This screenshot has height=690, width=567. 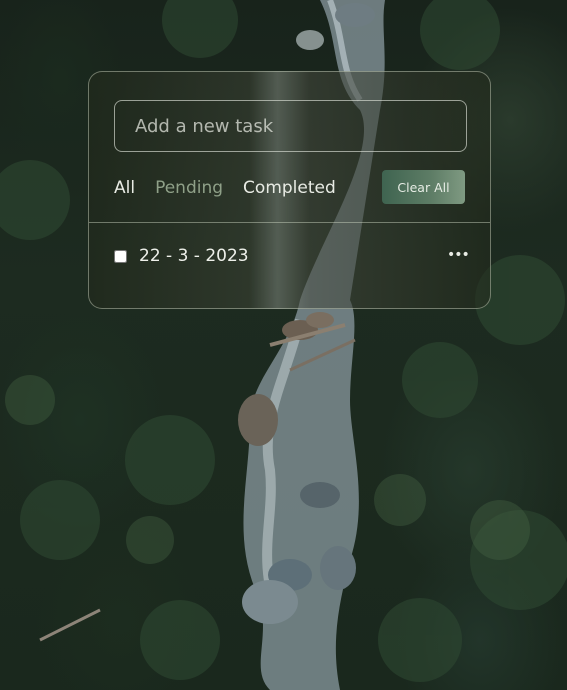 What do you see at coordinates (423, 187) in the screenshot?
I see `clear-all-button: Clear All` at bounding box center [423, 187].